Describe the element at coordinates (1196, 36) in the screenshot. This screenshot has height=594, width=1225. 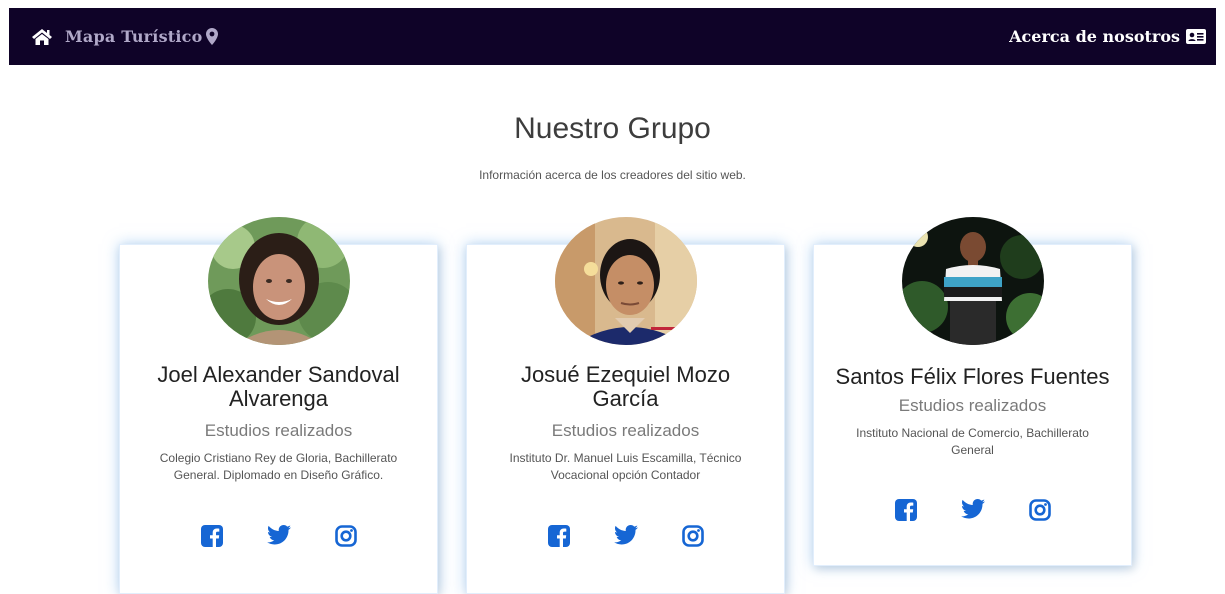
I see `id-card-icon` at that location.